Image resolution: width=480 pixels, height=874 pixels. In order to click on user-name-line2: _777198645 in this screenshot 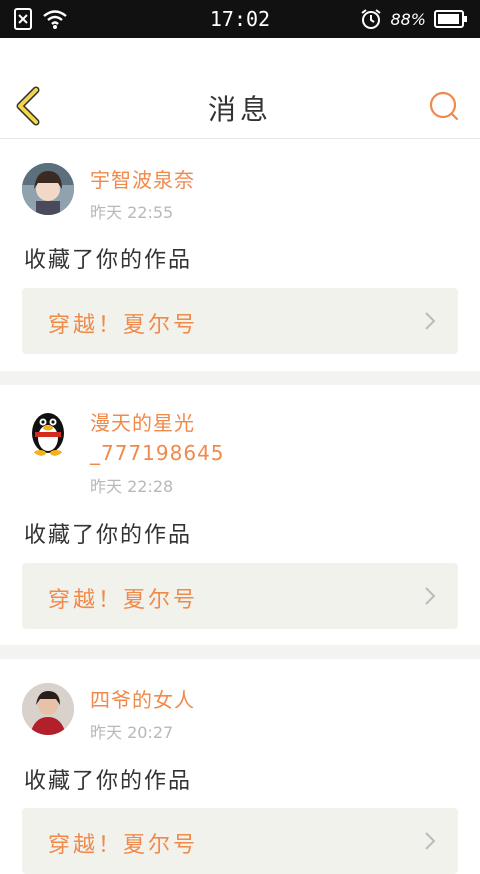, I will do `click(157, 453)`.